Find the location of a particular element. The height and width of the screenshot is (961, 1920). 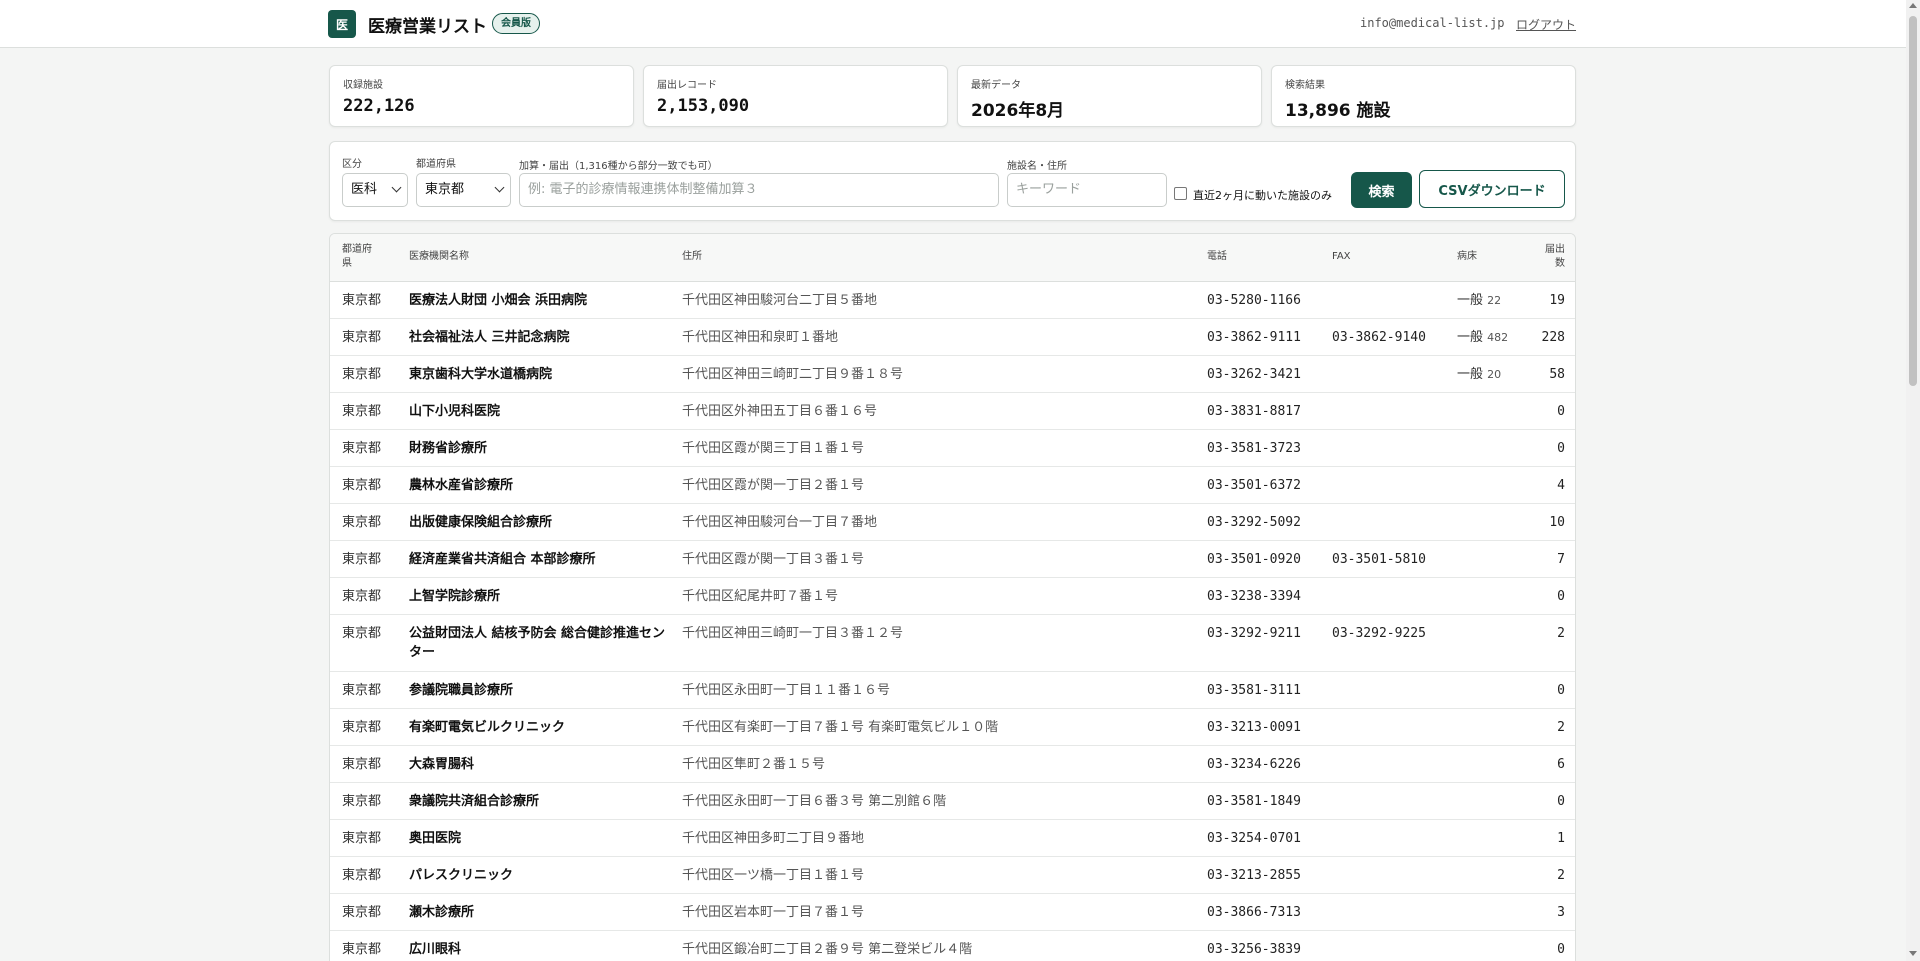

cell-notification-count: 4 is located at coordinates (1561, 485).